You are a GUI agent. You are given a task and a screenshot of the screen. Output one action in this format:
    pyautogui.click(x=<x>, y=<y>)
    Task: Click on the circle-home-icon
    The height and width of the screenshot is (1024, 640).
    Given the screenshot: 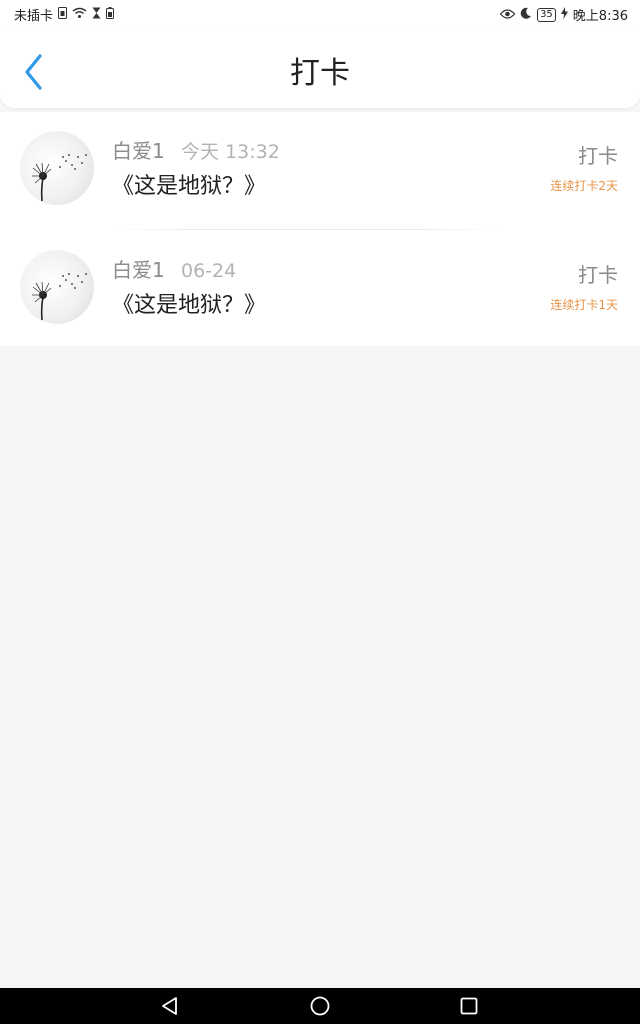 What is the action you would take?
    pyautogui.click(x=320, y=1006)
    